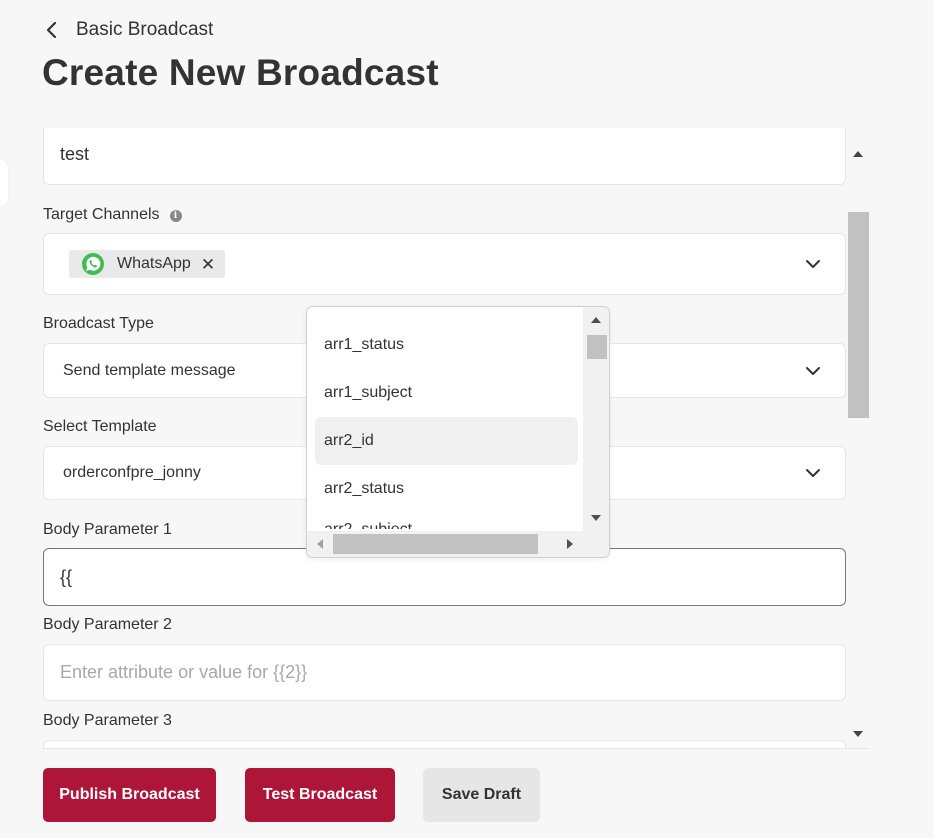 This screenshot has height=838, width=934. Describe the element at coordinates (100, 426) in the screenshot. I see `select-template-label: Select Template` at that location.